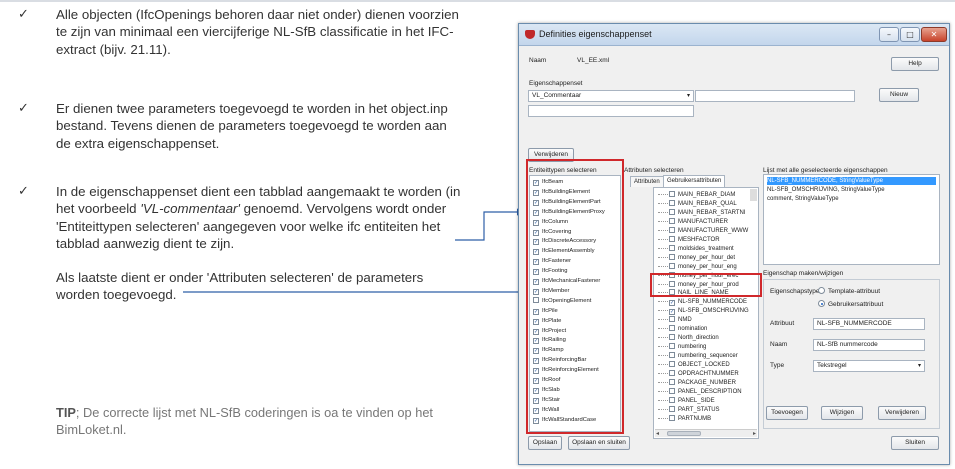 This screenshot has height=469, width=955. Describe the element at coordinates (710, 391) in the screenshot. I see `attribute-item-label: PANEL_DESCRIPTION` at that location.